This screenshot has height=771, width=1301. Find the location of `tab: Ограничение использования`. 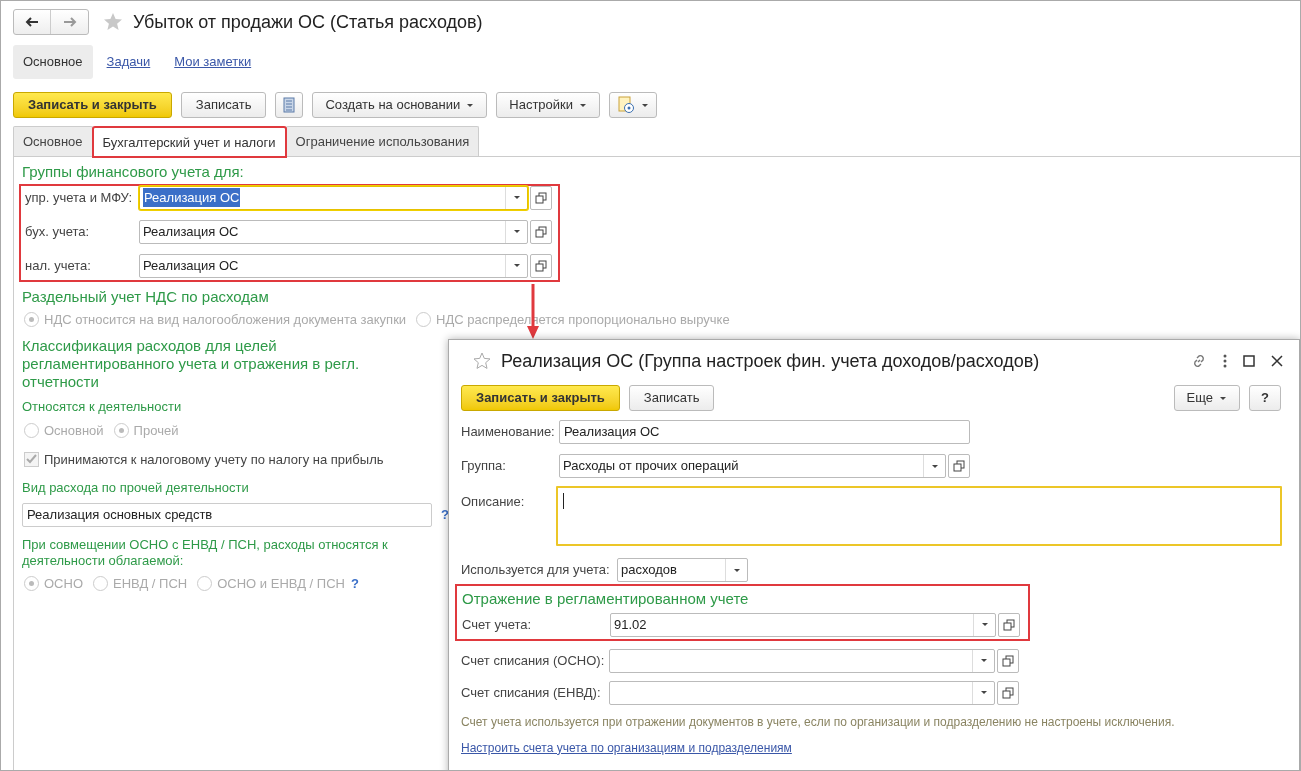

tab: Ограничение использования is located at coordinates (382, 141).